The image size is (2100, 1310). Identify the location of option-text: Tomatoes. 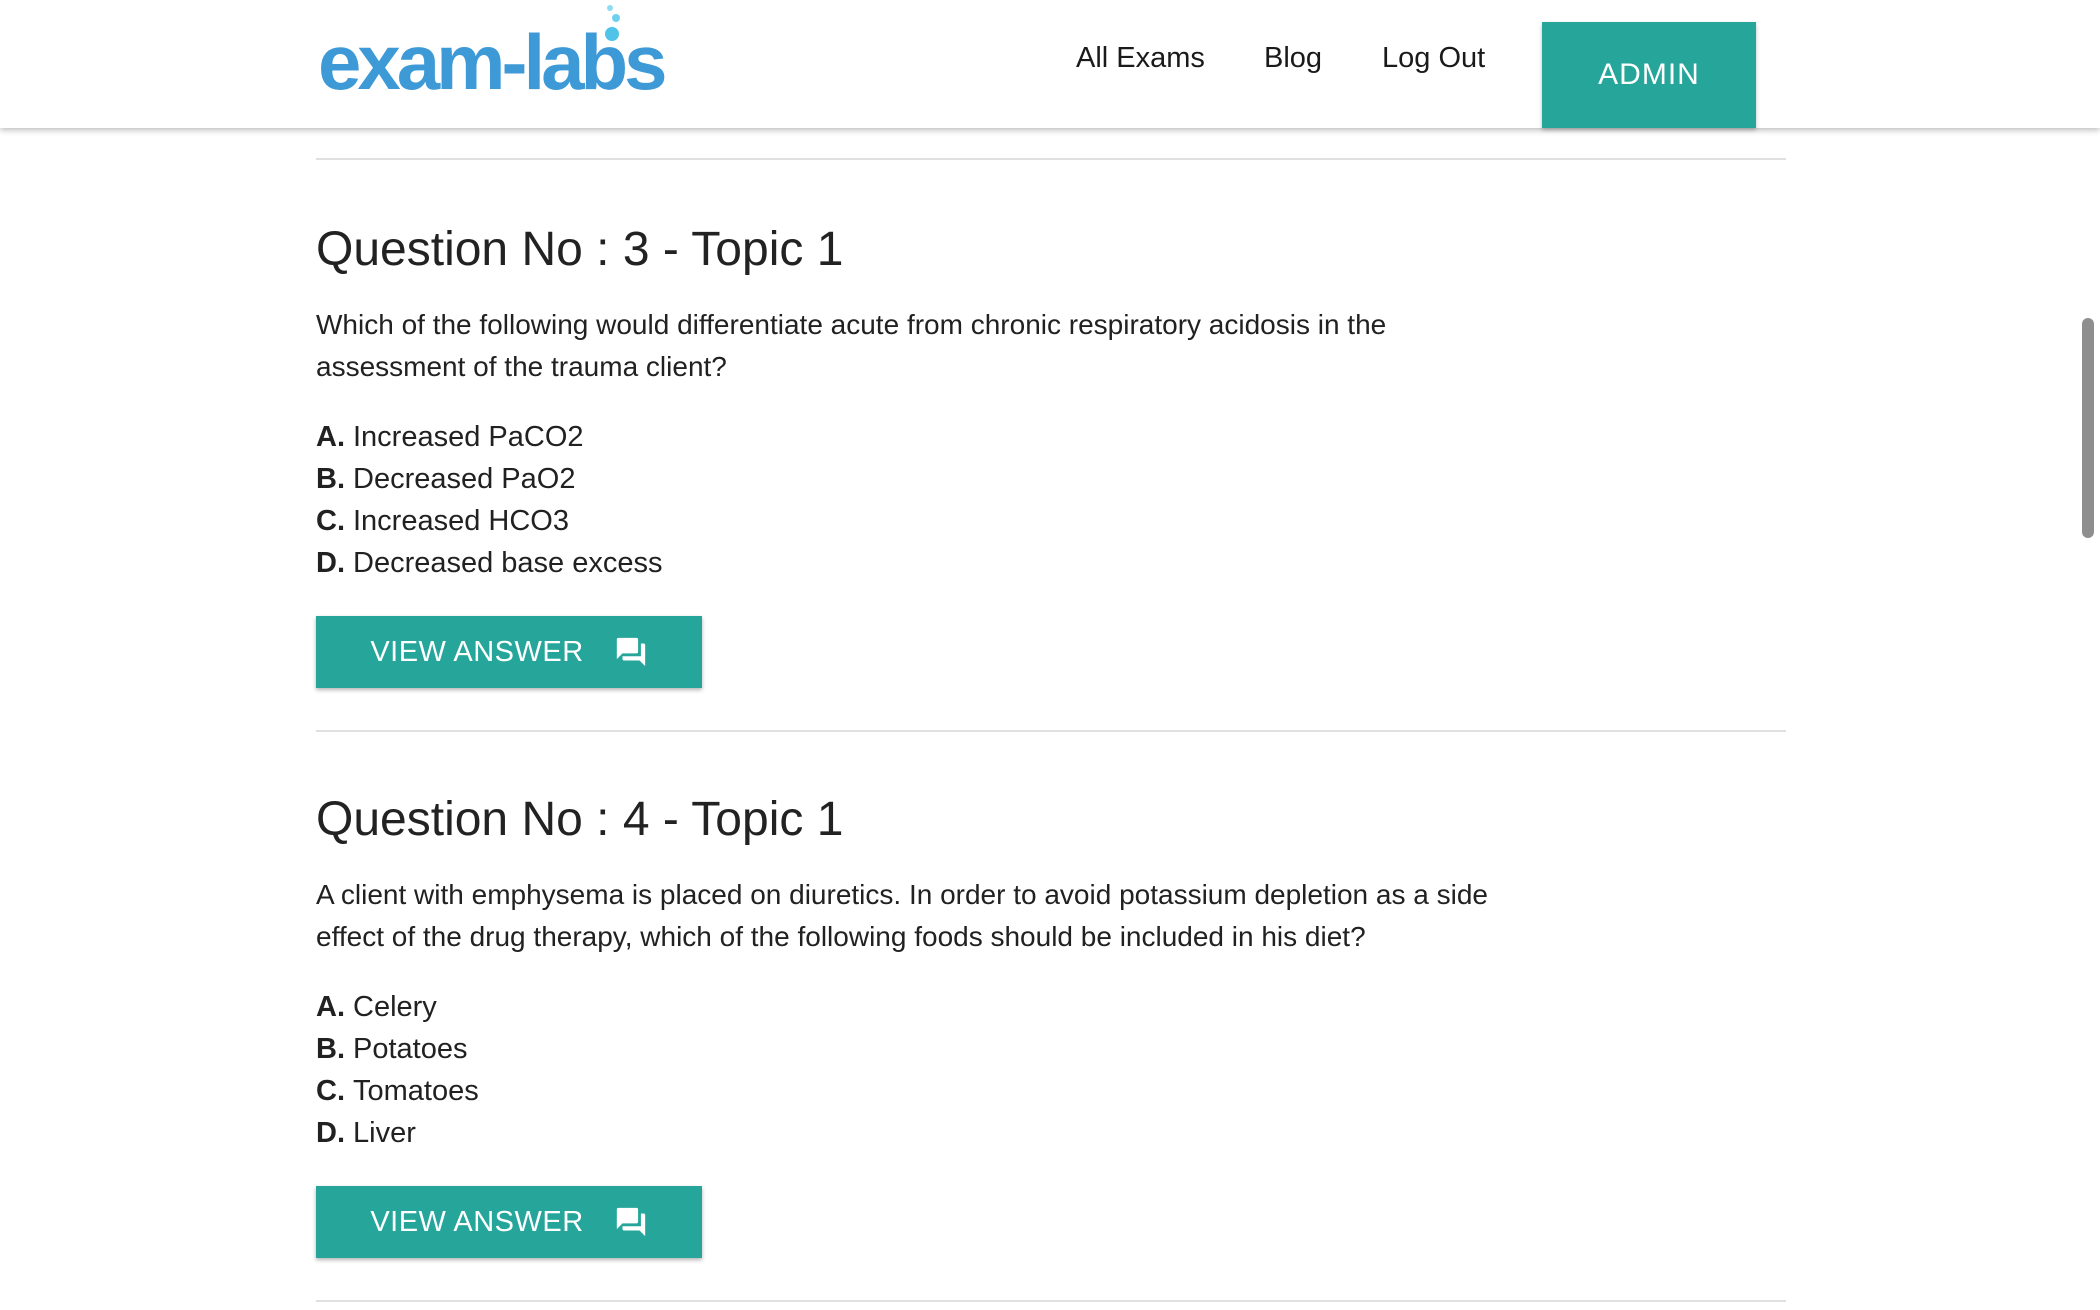
(416, 1091).